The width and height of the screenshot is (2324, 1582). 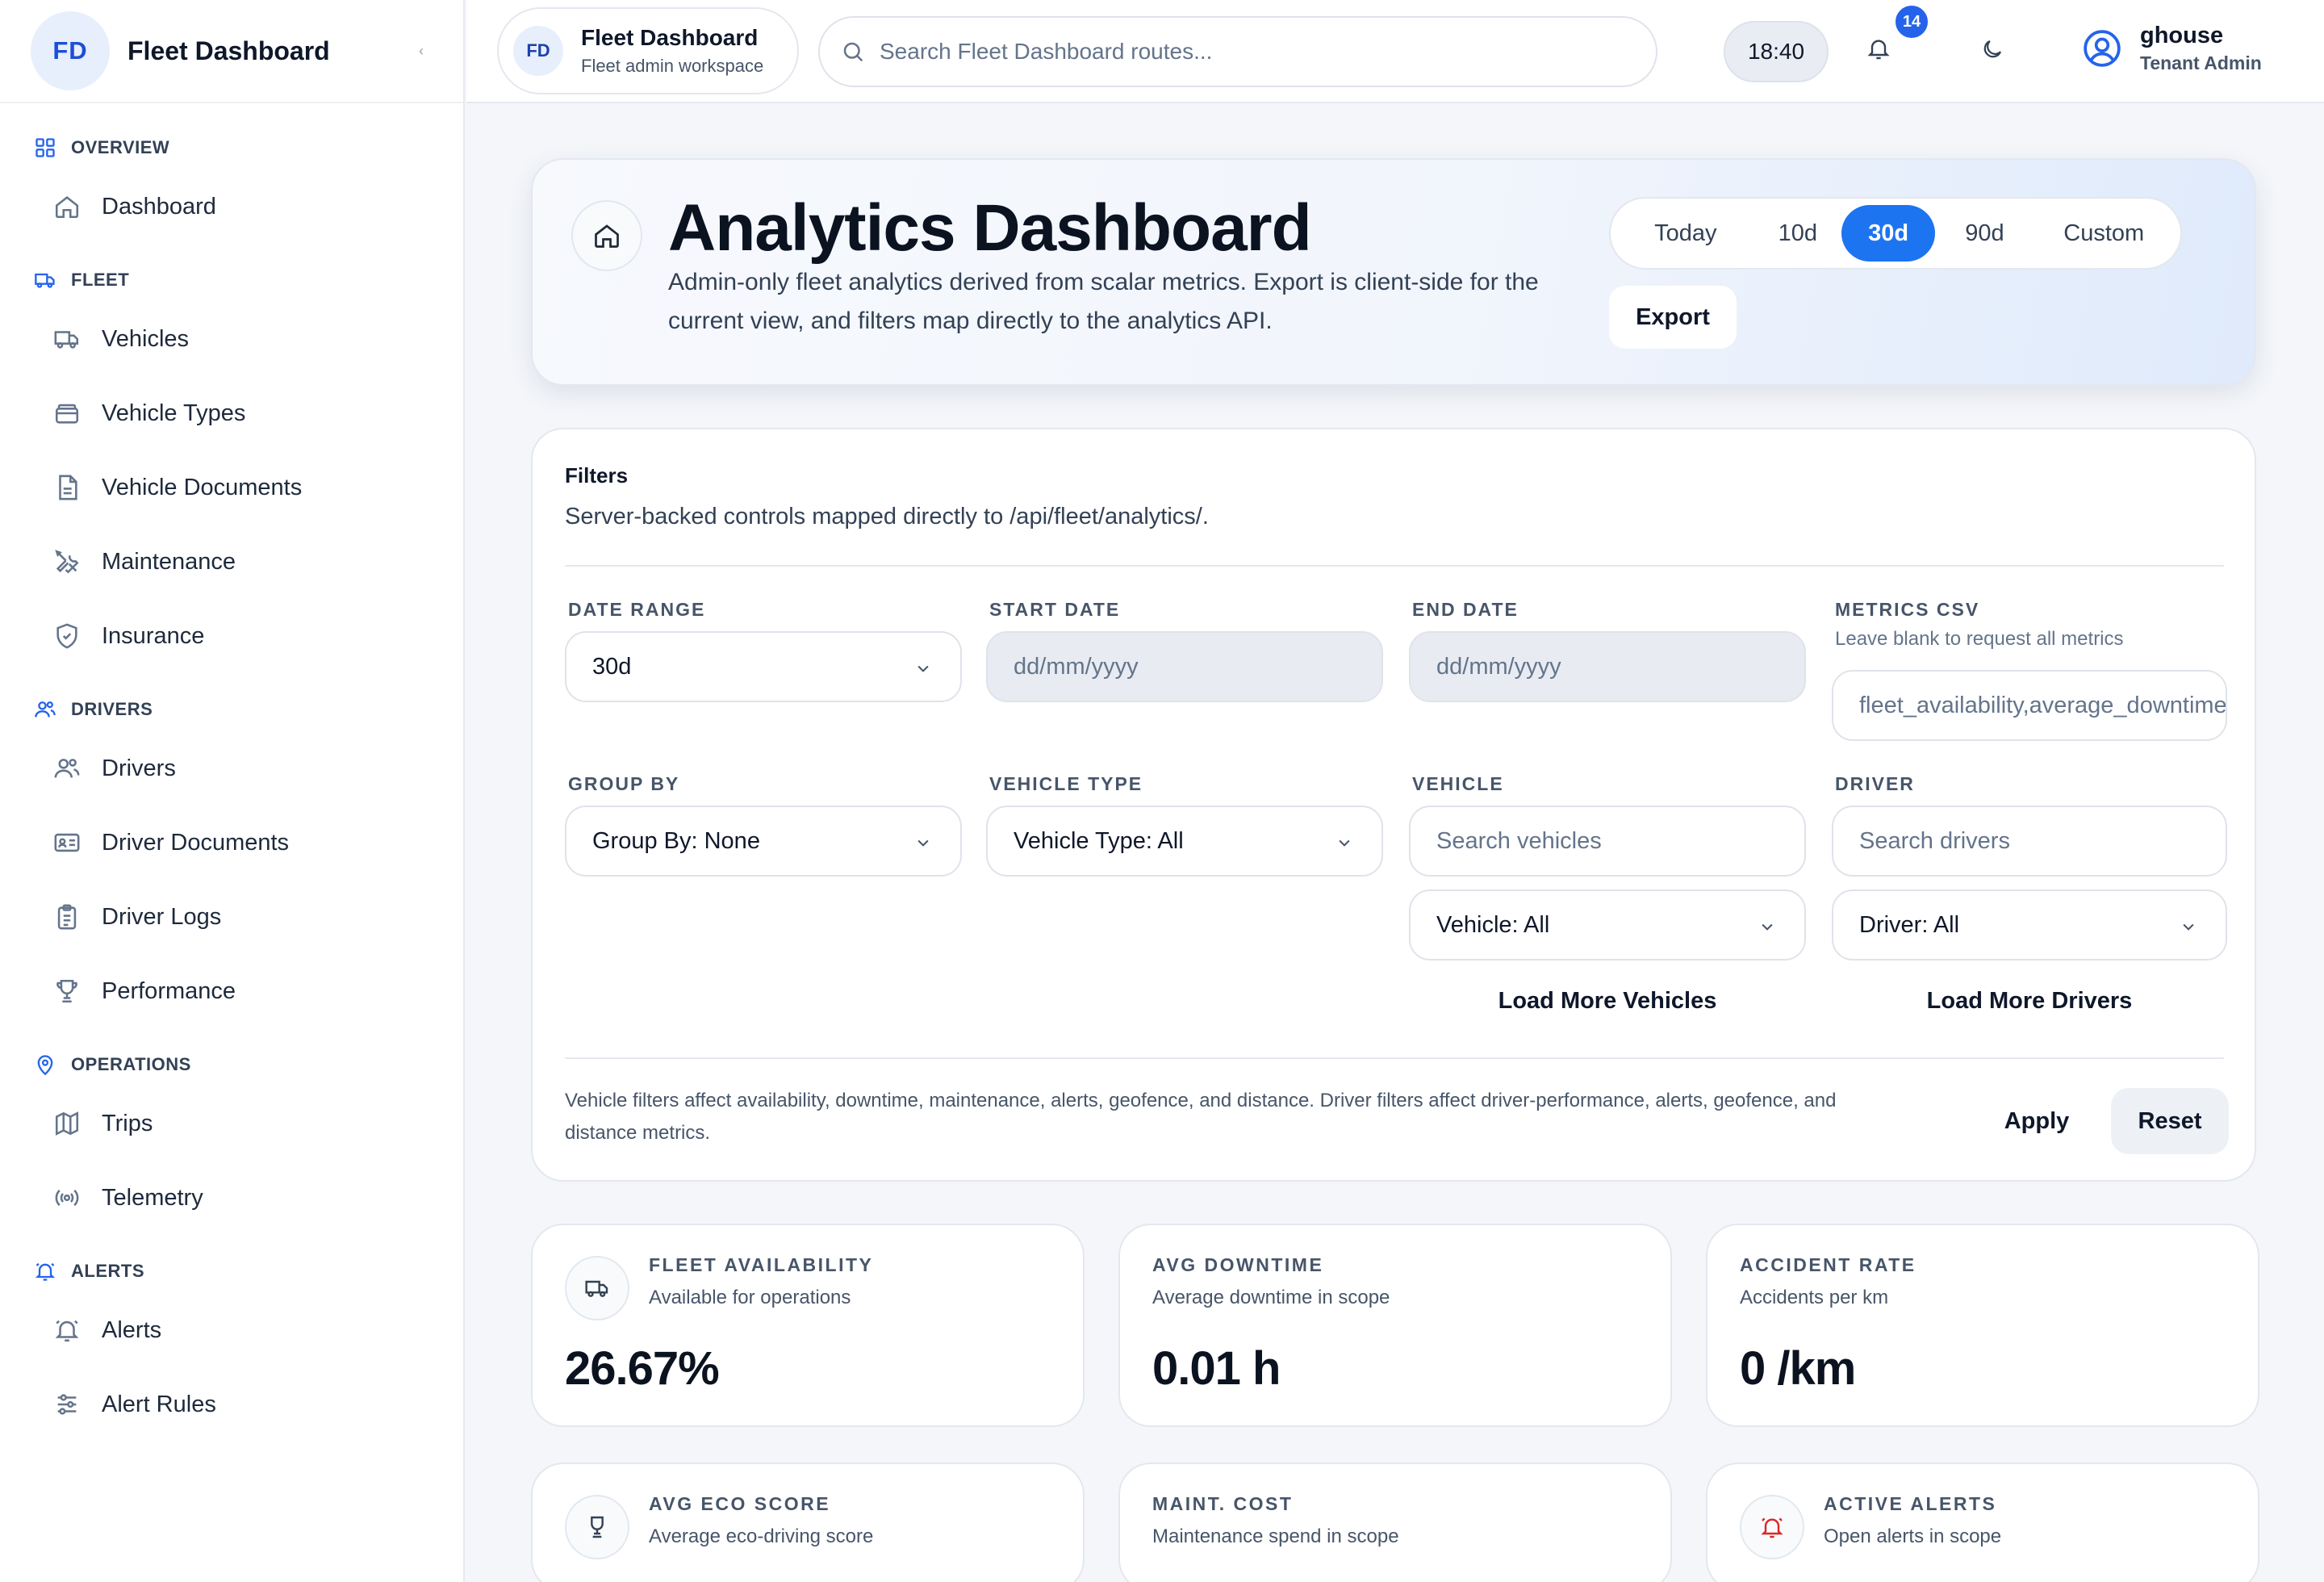 I want to click on sidebar-item-vehicle-documents: Vehicle Documents, so click(x=232, y=487).